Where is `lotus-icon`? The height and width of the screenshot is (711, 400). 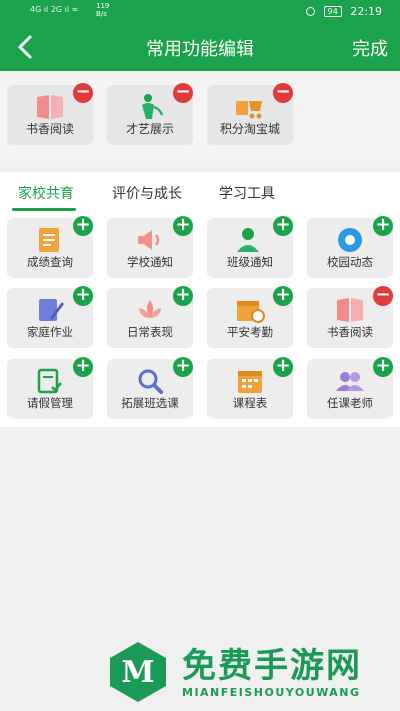 lotus-icon is located at coordinates (150, 309).